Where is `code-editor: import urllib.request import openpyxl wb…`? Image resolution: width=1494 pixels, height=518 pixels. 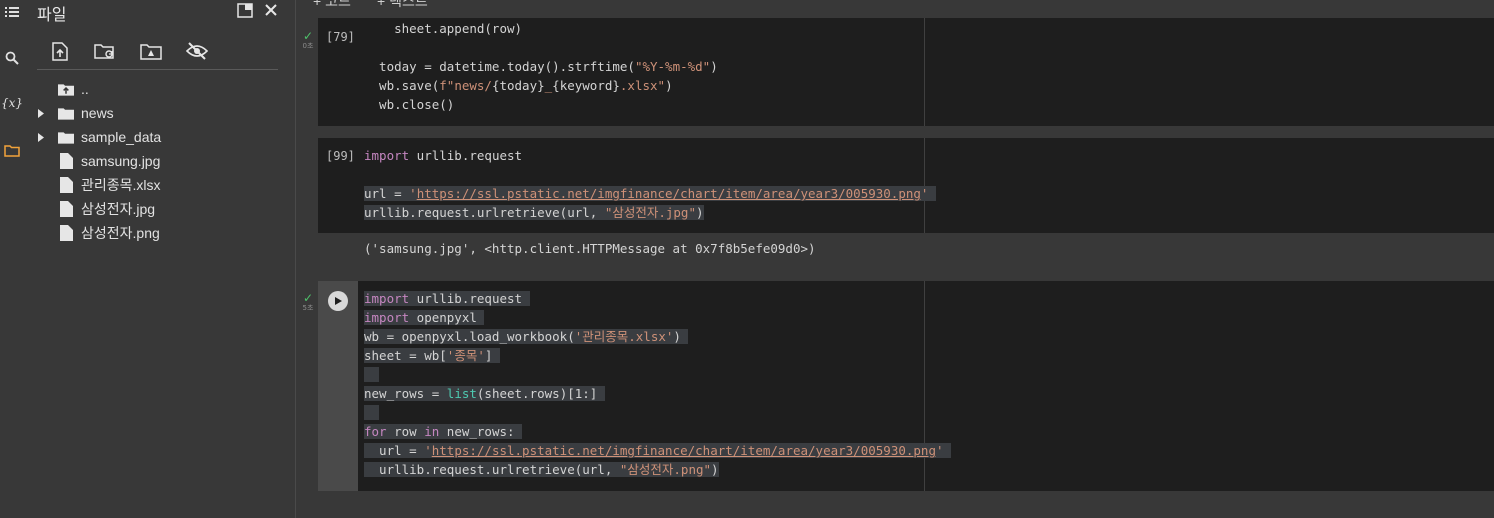
code-editor: import urllib.request import openpyxl wb… is located at coordinates (658, 384).